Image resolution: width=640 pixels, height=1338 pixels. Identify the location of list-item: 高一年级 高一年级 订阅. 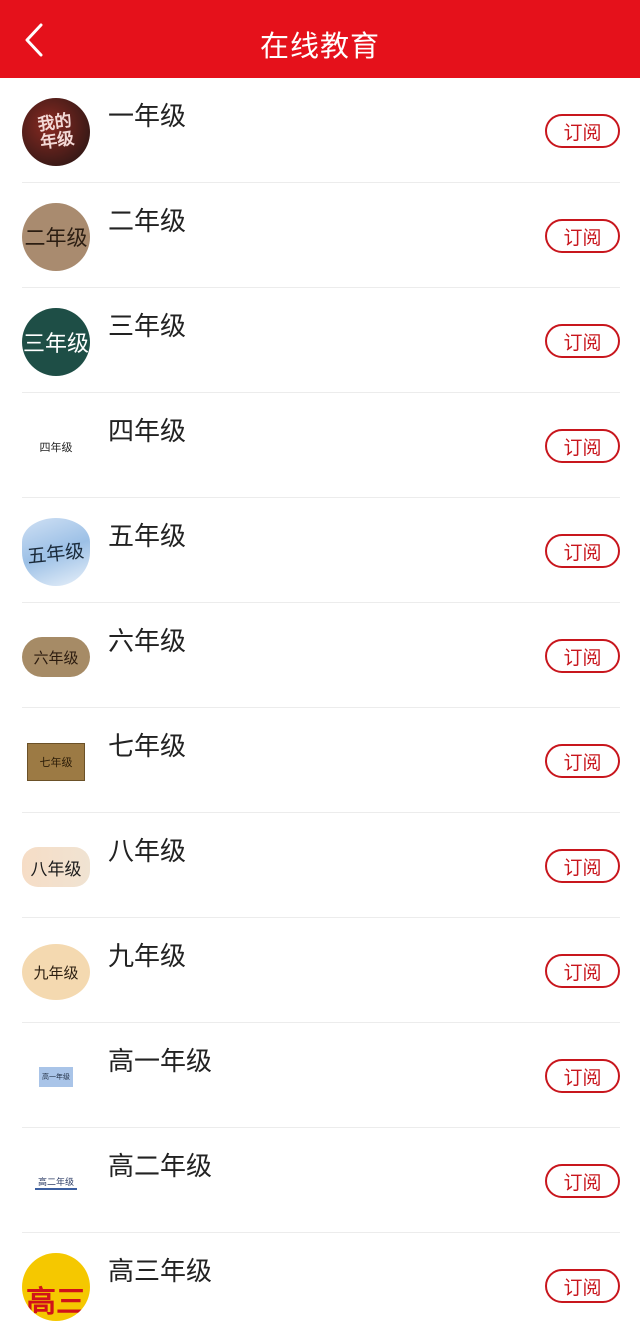
(320, 1075).